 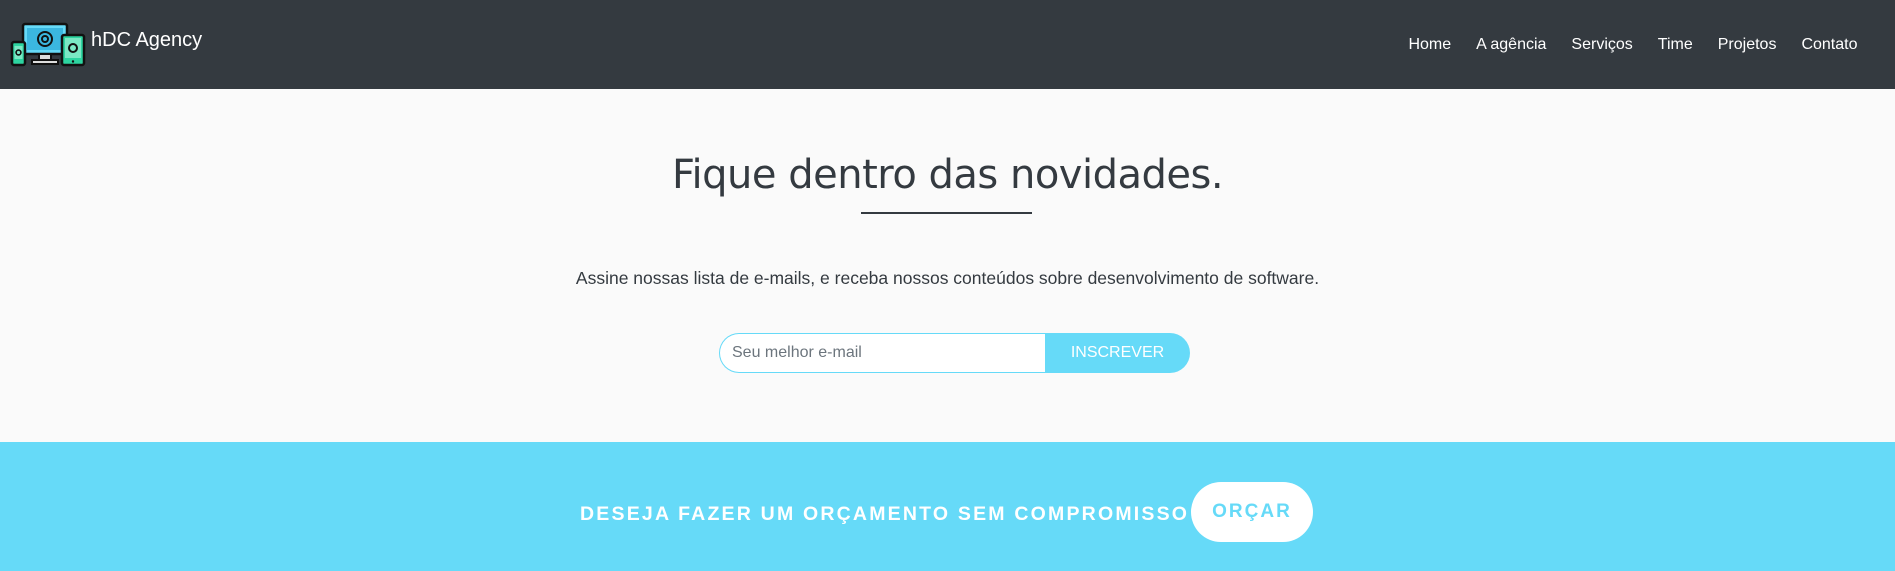 What do you see at coordinates (1117, 353) in the screenshot?
I see `subscribe-button: INSCREVER` at bounding box center [1117, 353].